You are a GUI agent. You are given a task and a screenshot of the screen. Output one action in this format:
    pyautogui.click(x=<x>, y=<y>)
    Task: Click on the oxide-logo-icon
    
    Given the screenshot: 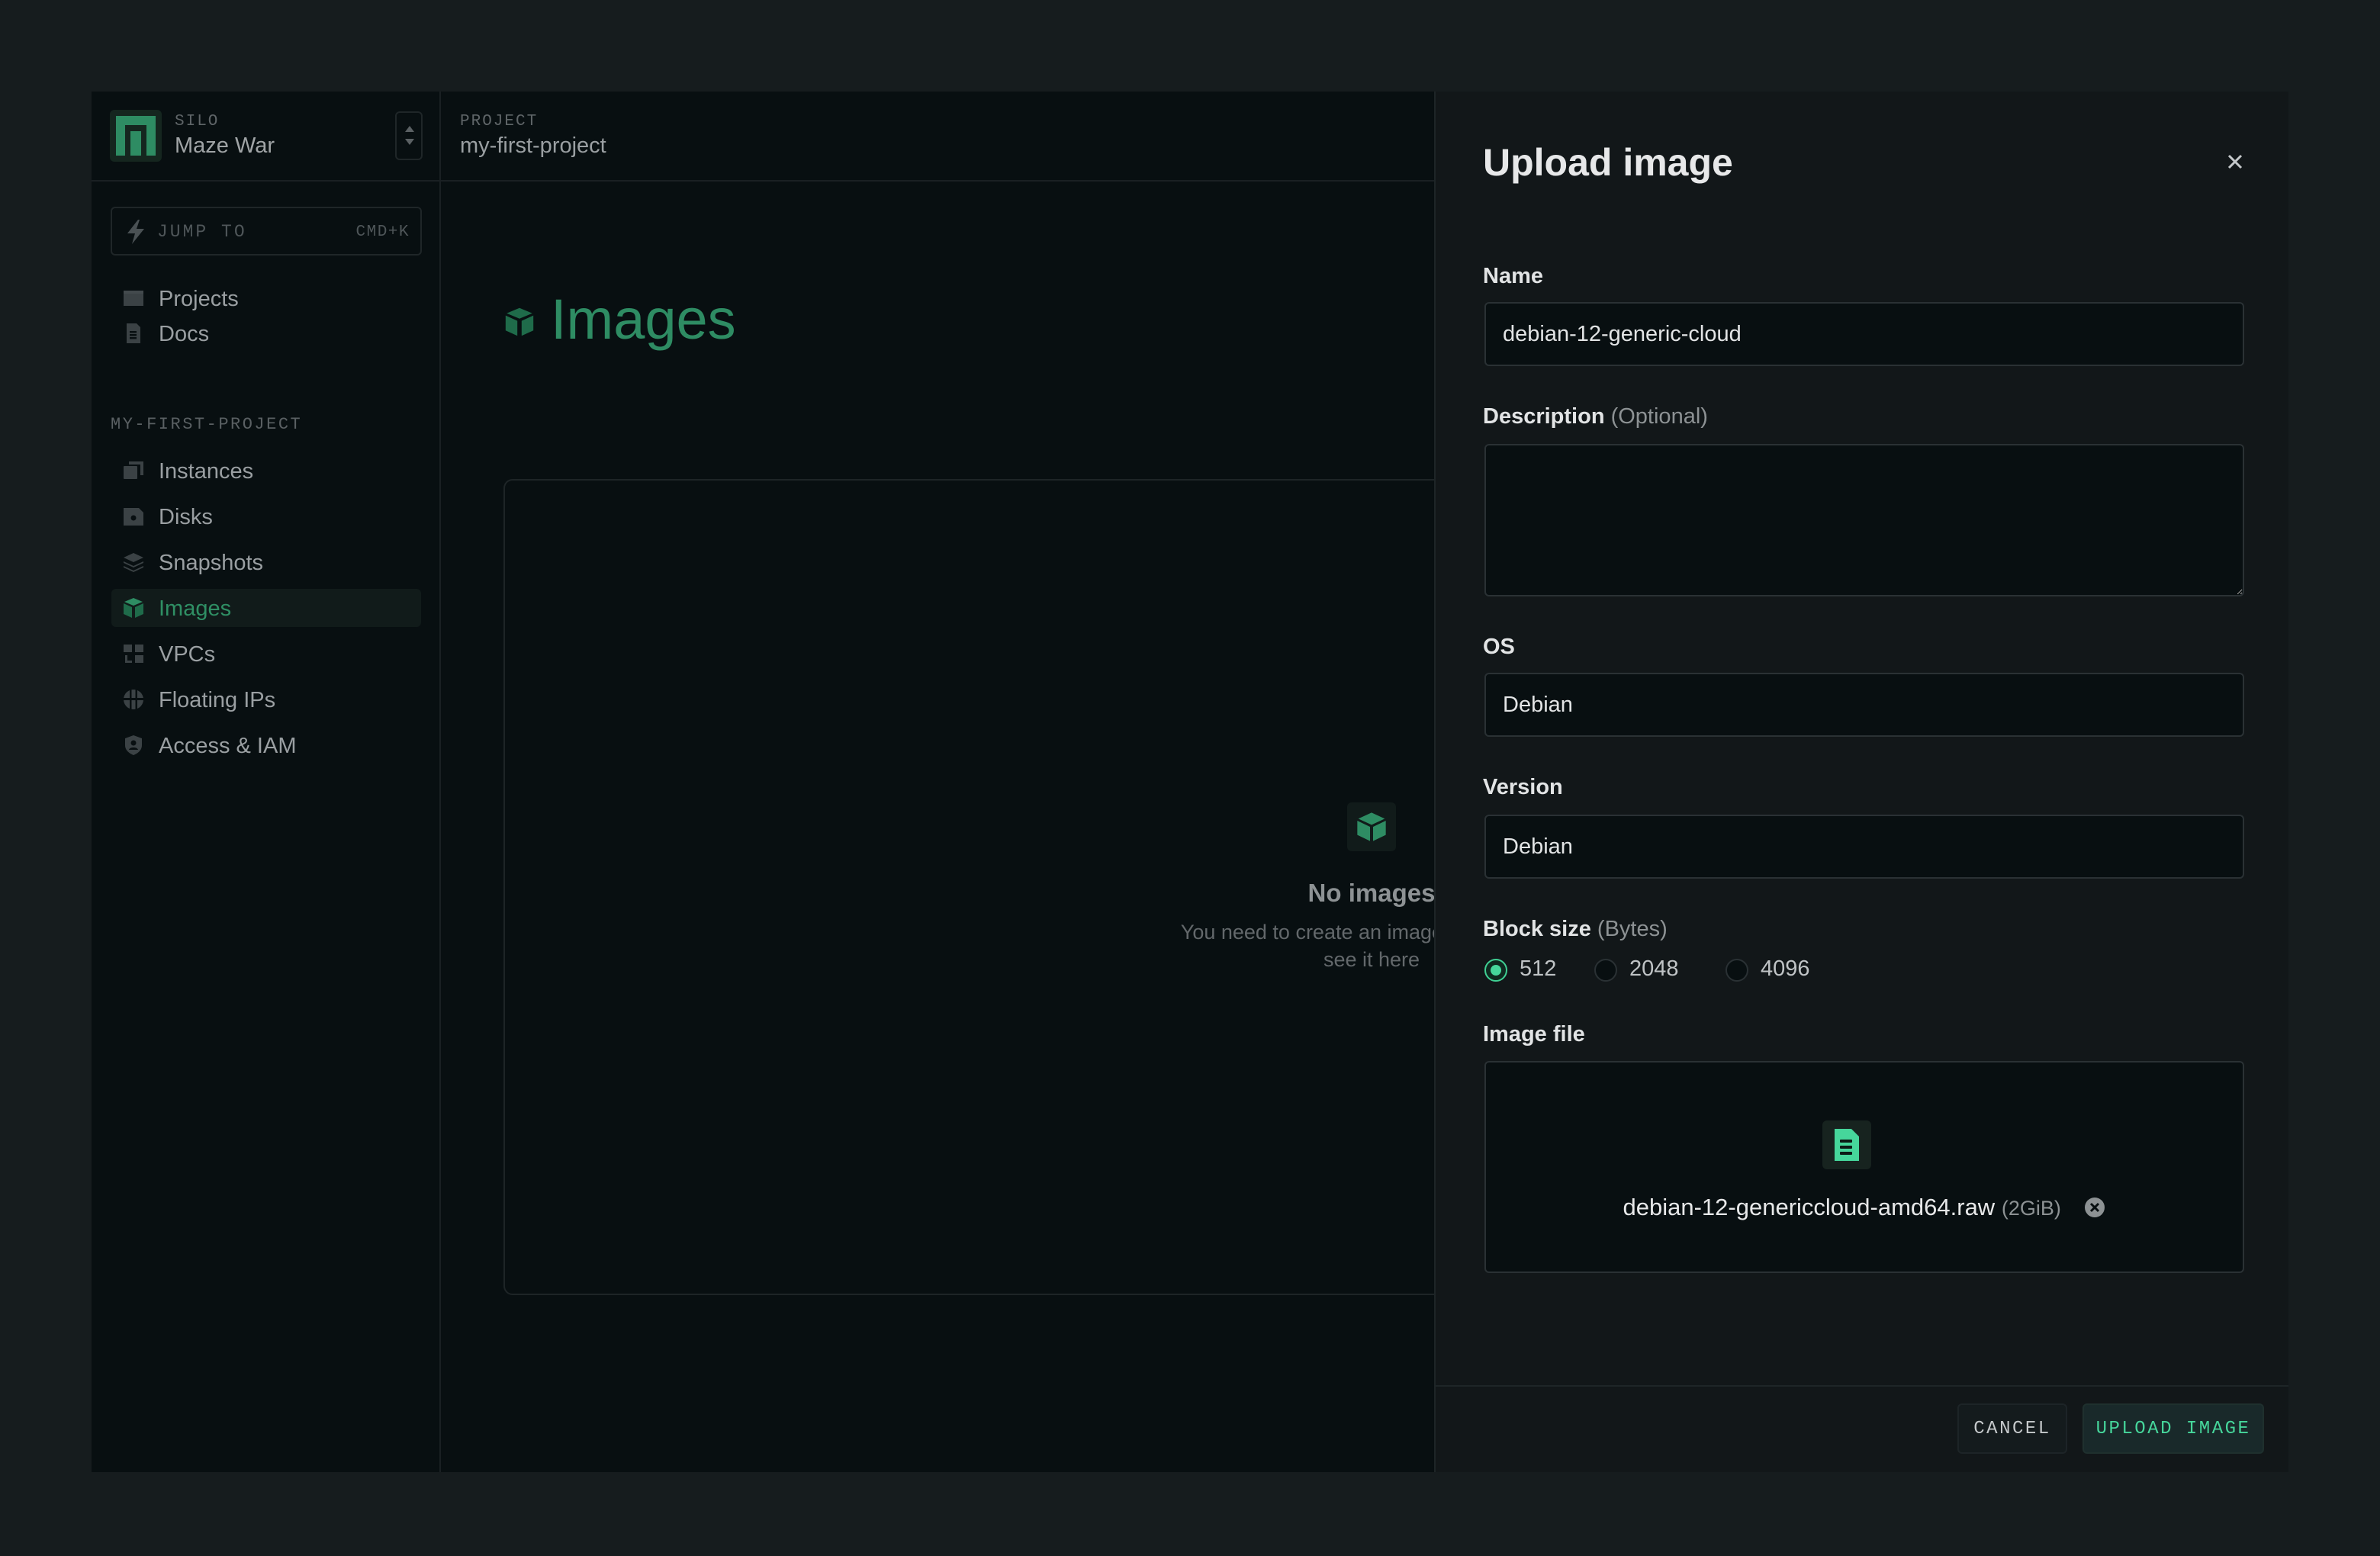 What is the action you would take?
    pyautogui.click(x=136, y=136)
    